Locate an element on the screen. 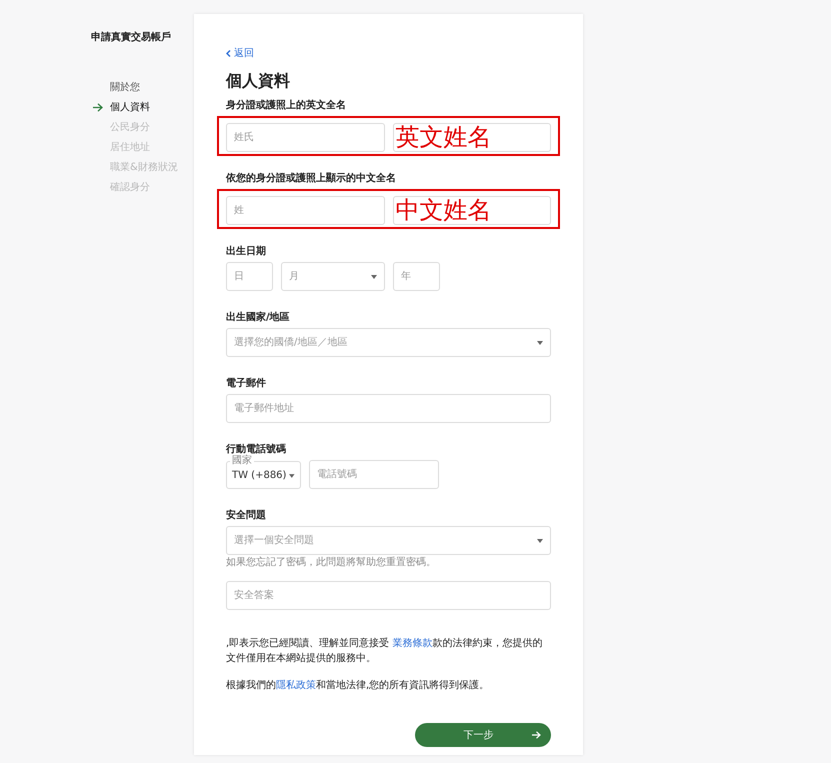 This screenshot has height=763, width=831. input-field: 中文姓名 is located at coordinates (471, 210).